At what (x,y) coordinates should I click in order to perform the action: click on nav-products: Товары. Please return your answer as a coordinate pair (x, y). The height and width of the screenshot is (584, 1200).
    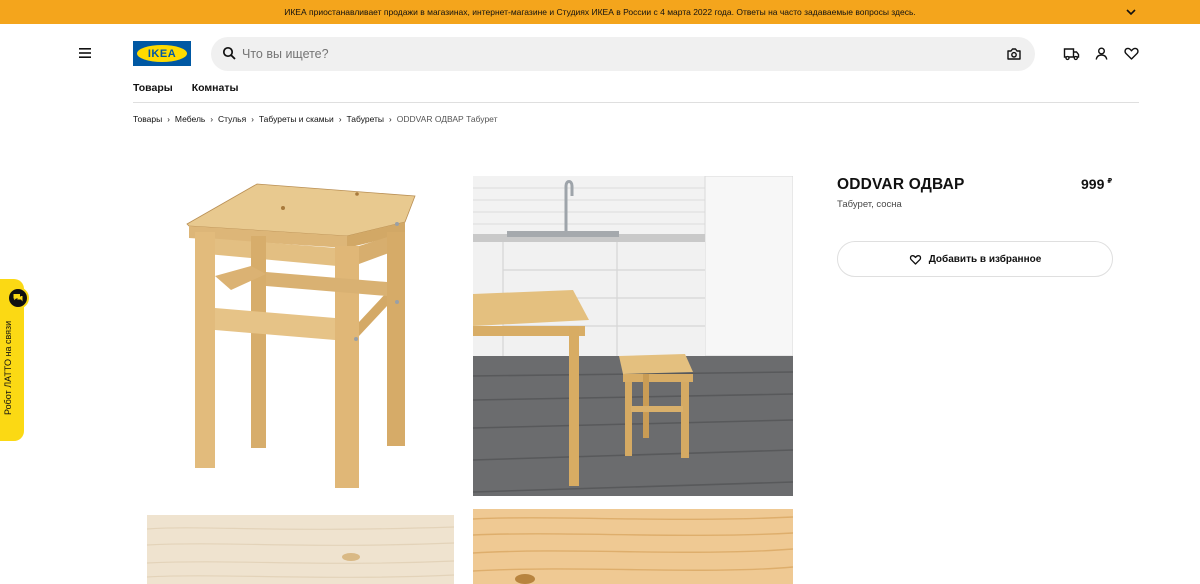
    Looking at the image, I should click on (153, 88).